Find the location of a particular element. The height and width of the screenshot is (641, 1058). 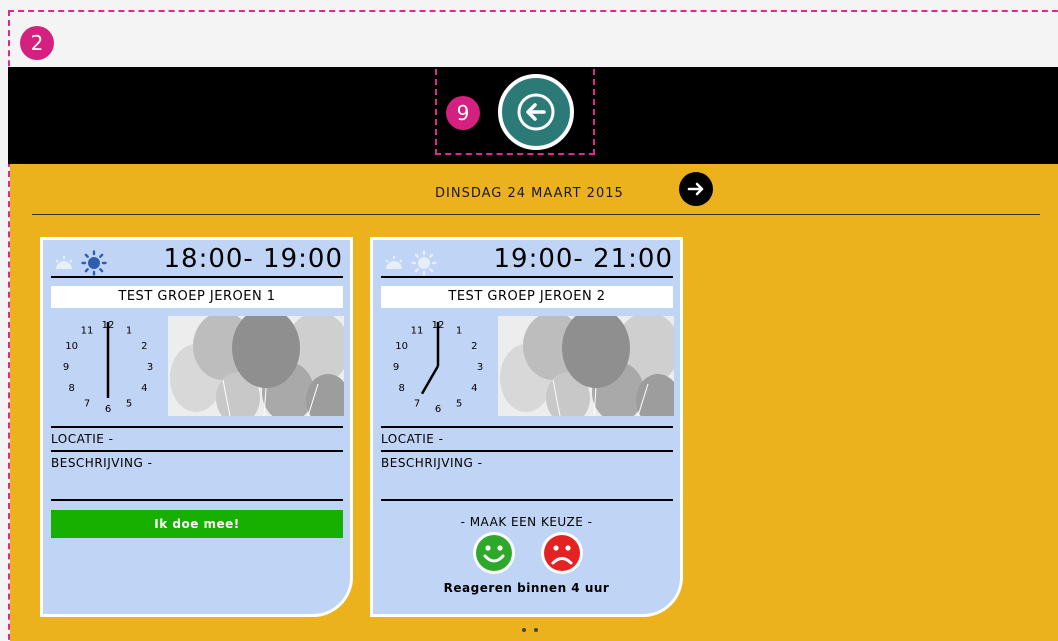

group-title: TEST GROEP JEROEN 2 is located at coordinates (527, 297).